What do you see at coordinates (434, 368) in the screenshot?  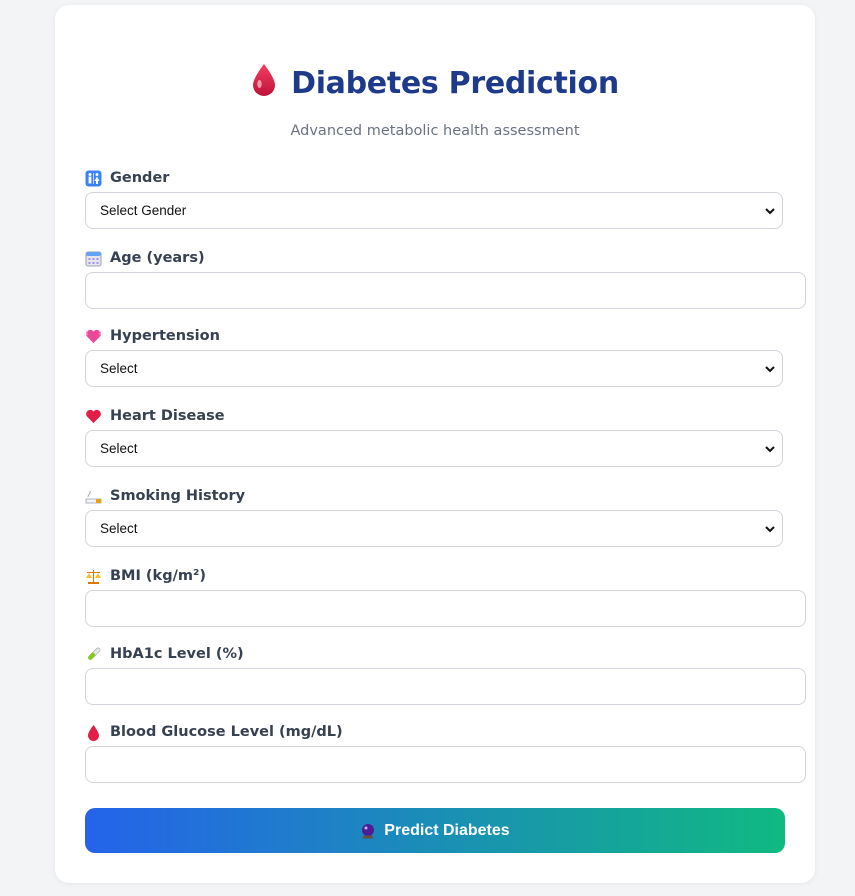 I see `hypertension-select: Select` at bounding box center [434, 368].